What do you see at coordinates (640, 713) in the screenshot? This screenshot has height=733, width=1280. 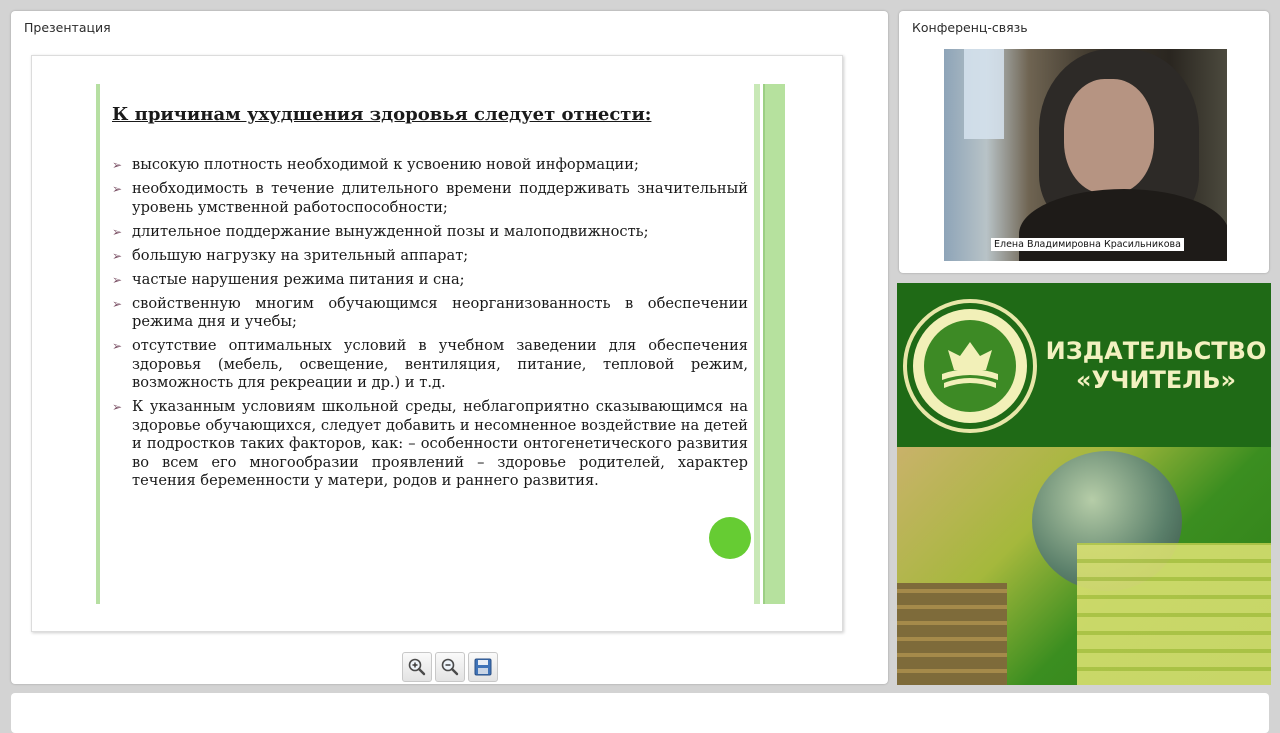 I see `bottom-bar` at bounding box center [640, 713].